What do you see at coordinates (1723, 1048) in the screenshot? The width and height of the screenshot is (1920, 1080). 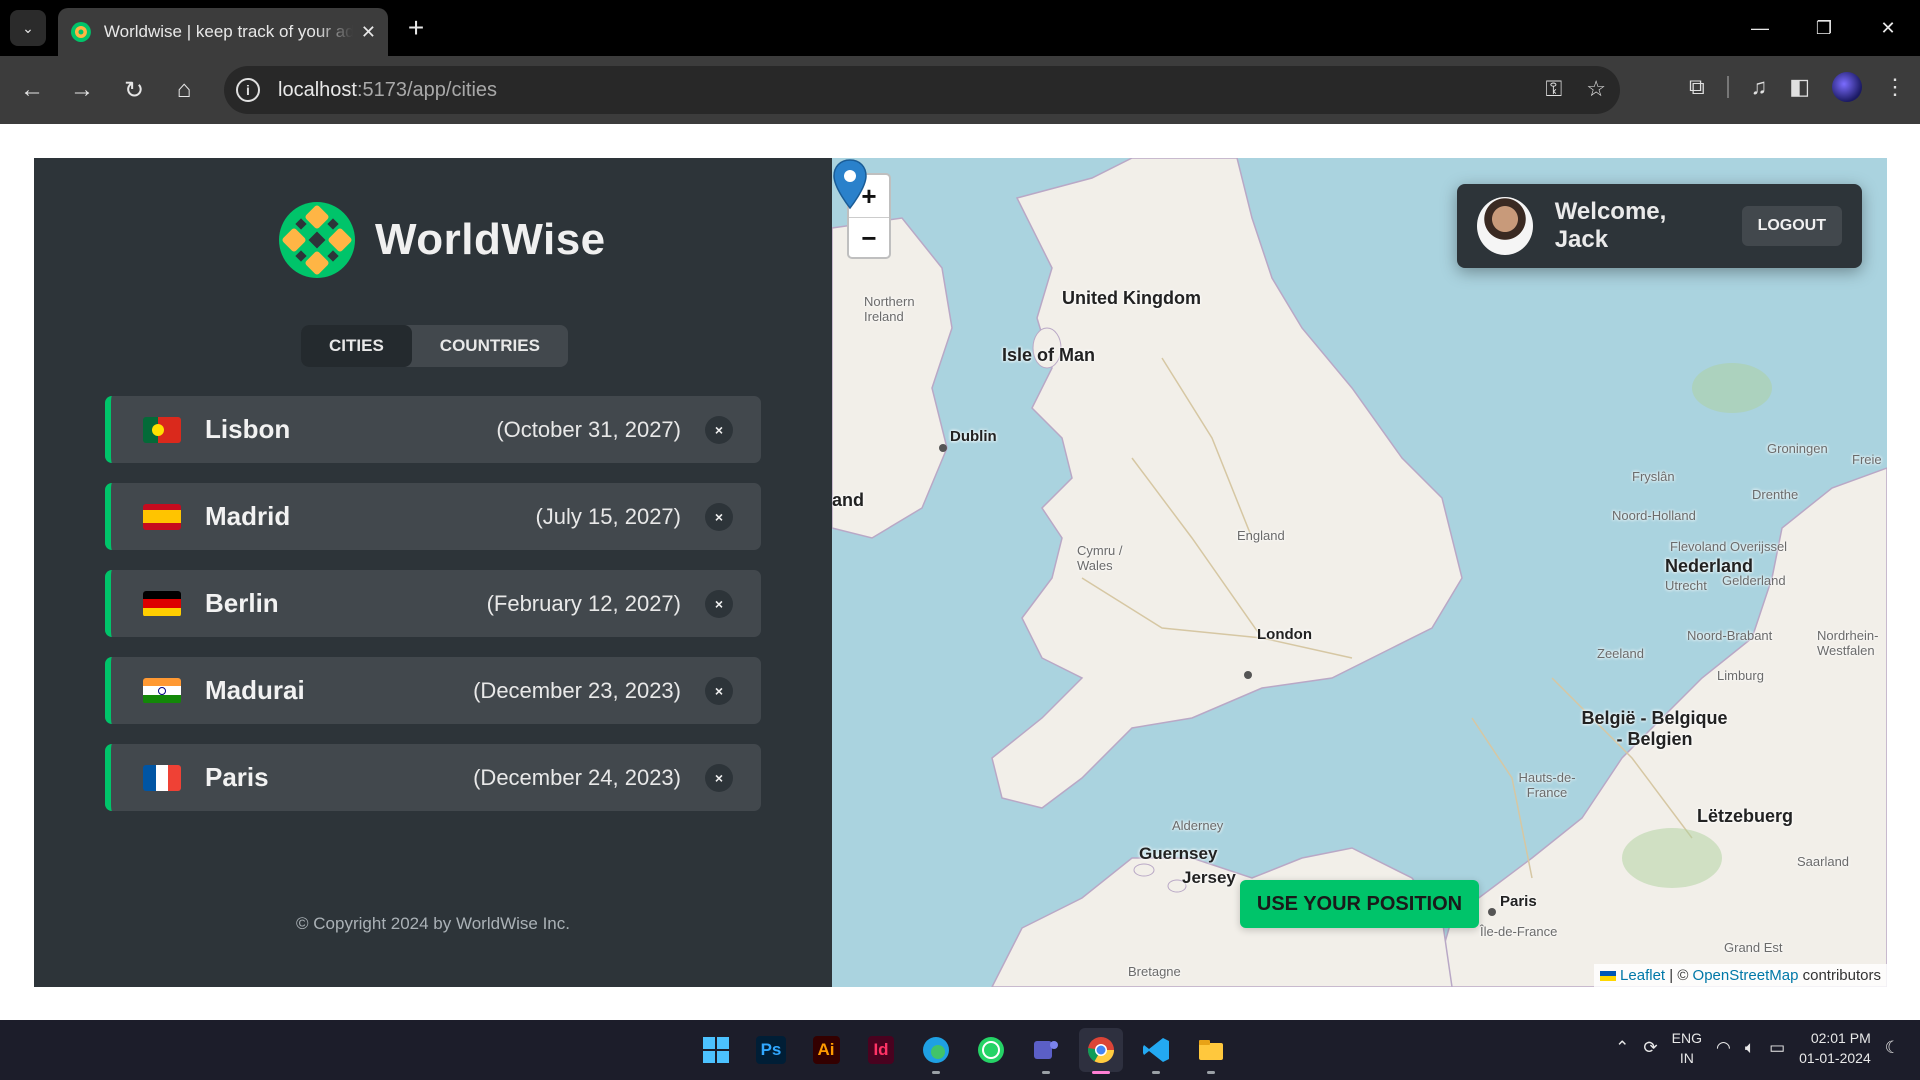 I see `wifi-icon: ◠` at bounding box center [1723, 1048].